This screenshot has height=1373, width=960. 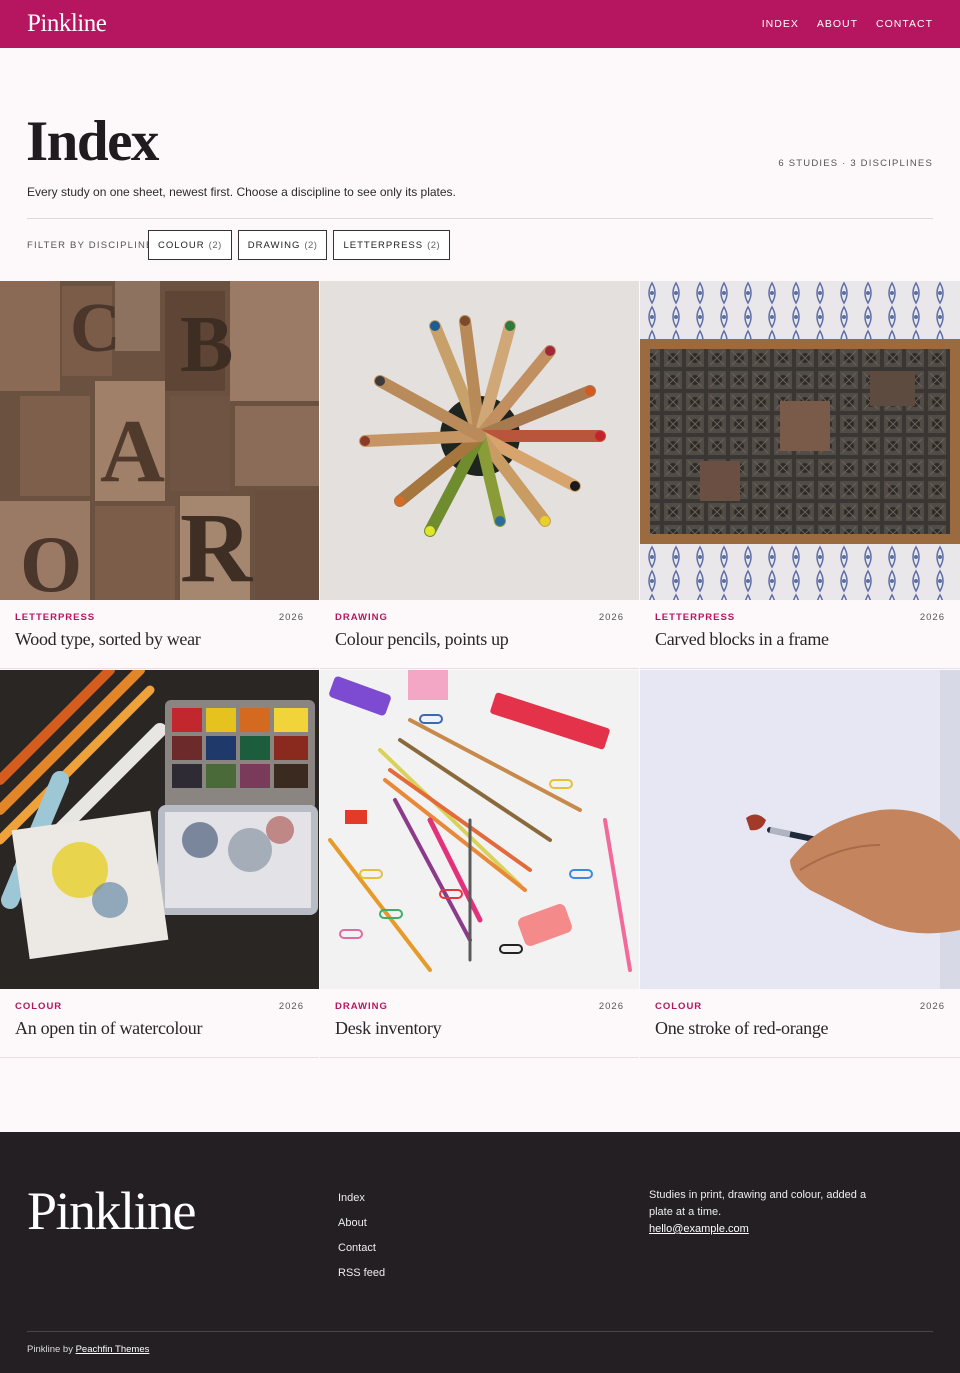 What do you see at coordinates (479, 829) in the screenshot?
I see `desk-inventory-photo` at bounding box center [479, 829].